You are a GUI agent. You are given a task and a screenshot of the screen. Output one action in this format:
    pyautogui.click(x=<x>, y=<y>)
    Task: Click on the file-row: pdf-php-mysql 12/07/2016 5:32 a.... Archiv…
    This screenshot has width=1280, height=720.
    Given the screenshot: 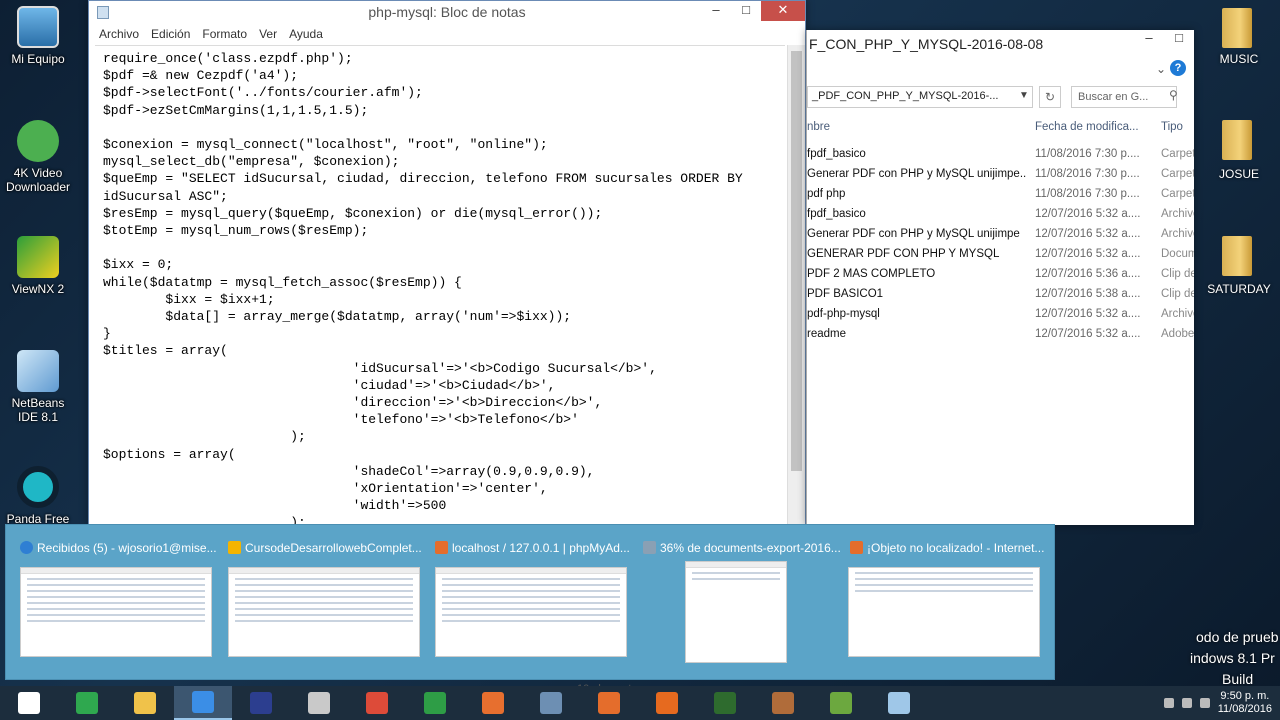 What is the action you would take?
    pyautogui.click(x=1000, y=315)
    